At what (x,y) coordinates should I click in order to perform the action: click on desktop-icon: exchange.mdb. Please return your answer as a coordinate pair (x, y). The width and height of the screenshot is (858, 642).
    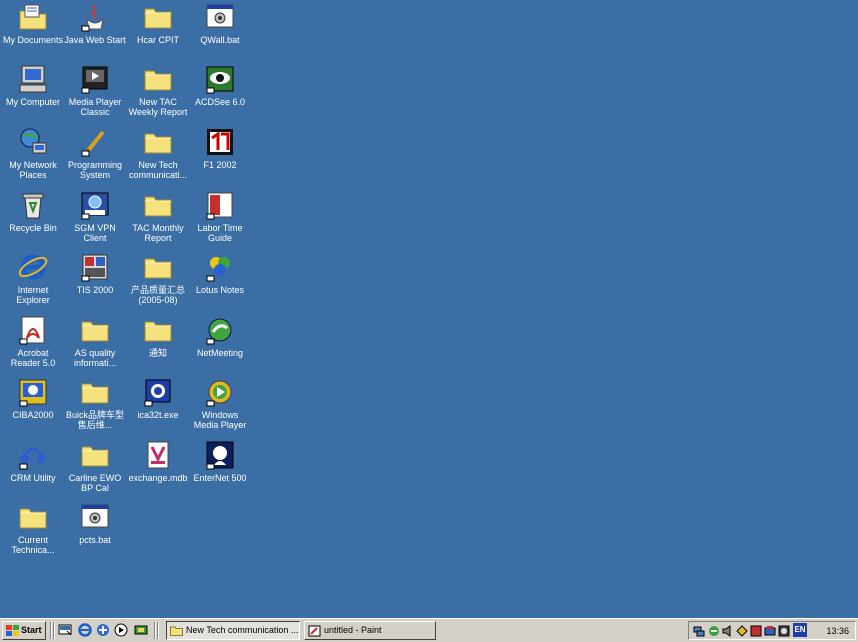
    Looking at the image, I should click on (158, 468).